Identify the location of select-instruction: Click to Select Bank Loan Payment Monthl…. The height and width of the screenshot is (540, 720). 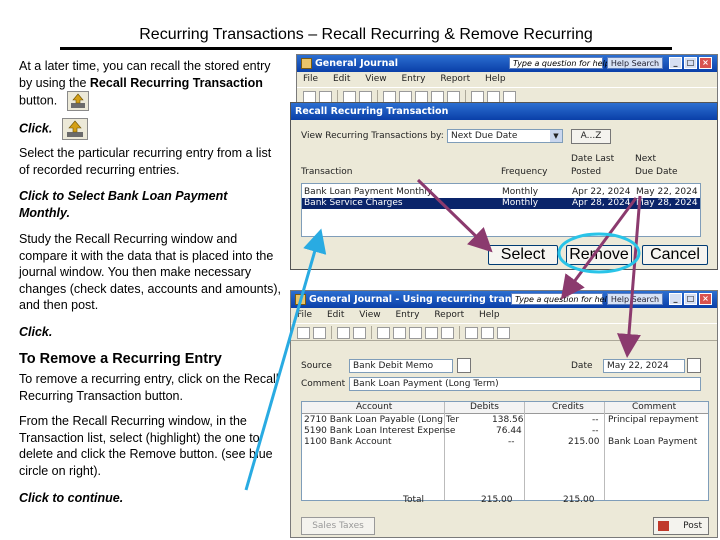
(150, 204).